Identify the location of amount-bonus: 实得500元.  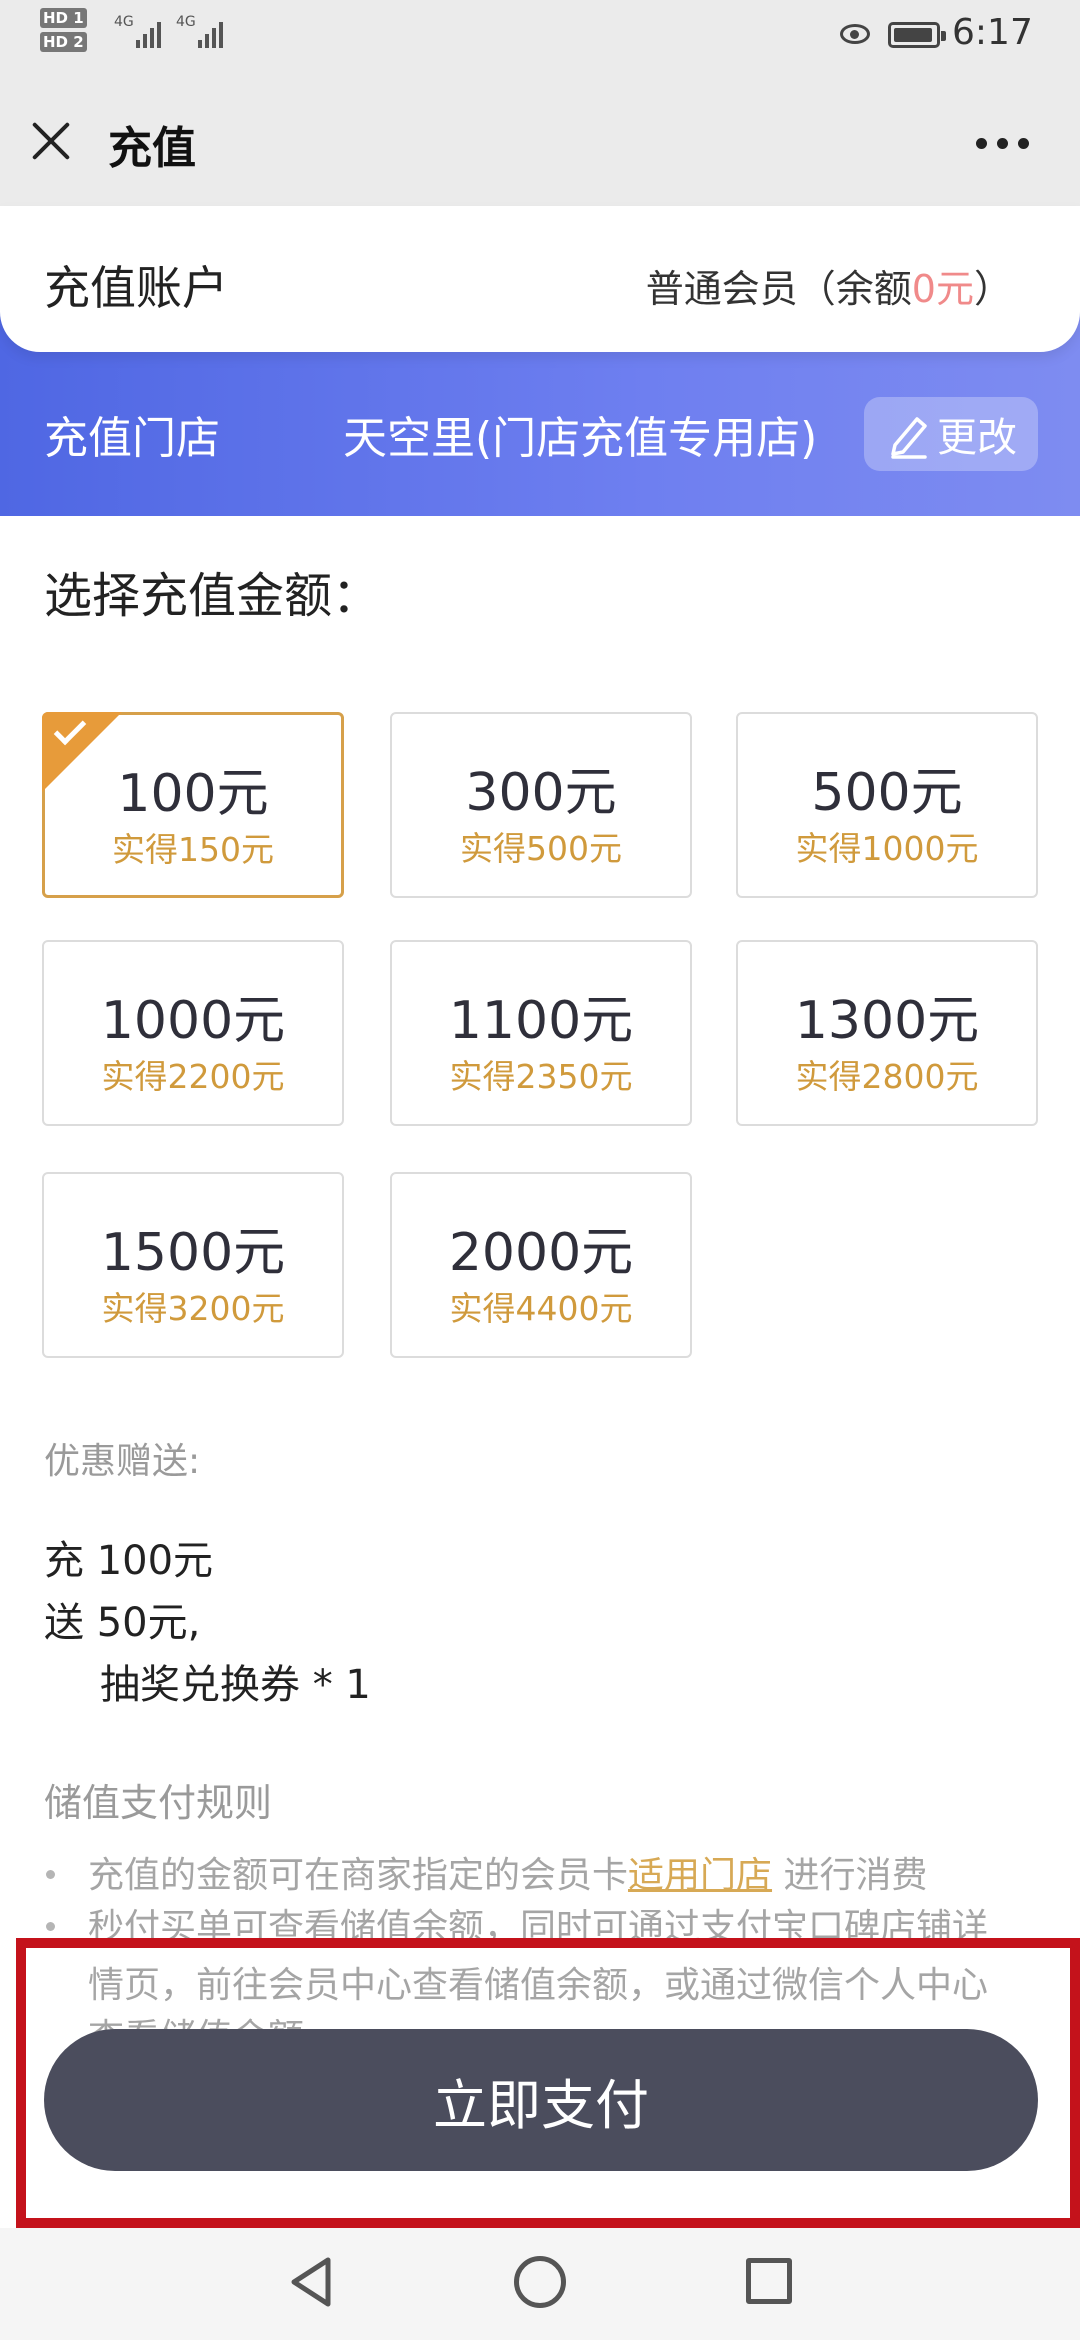
(541, 848).